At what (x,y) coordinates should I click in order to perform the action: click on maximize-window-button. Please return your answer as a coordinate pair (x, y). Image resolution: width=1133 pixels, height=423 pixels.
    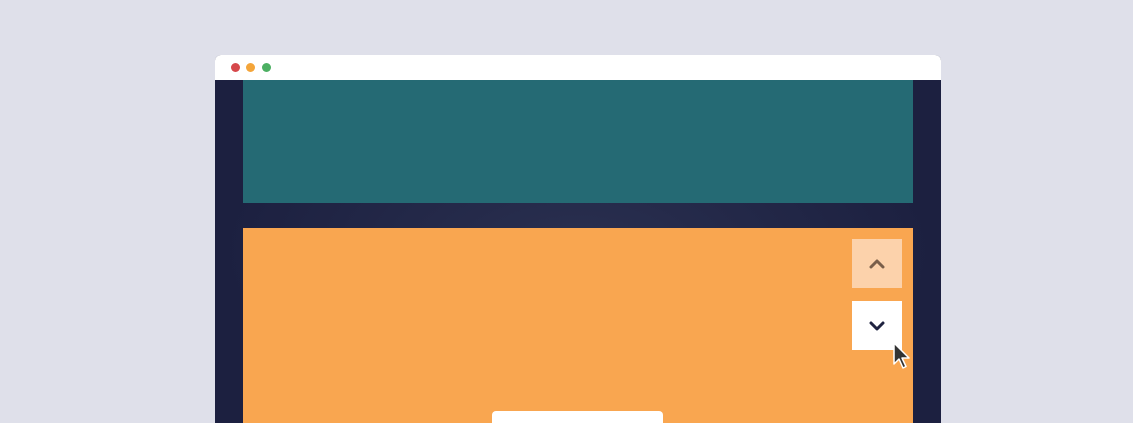
    Looking at the image, I should click on (266, 67).